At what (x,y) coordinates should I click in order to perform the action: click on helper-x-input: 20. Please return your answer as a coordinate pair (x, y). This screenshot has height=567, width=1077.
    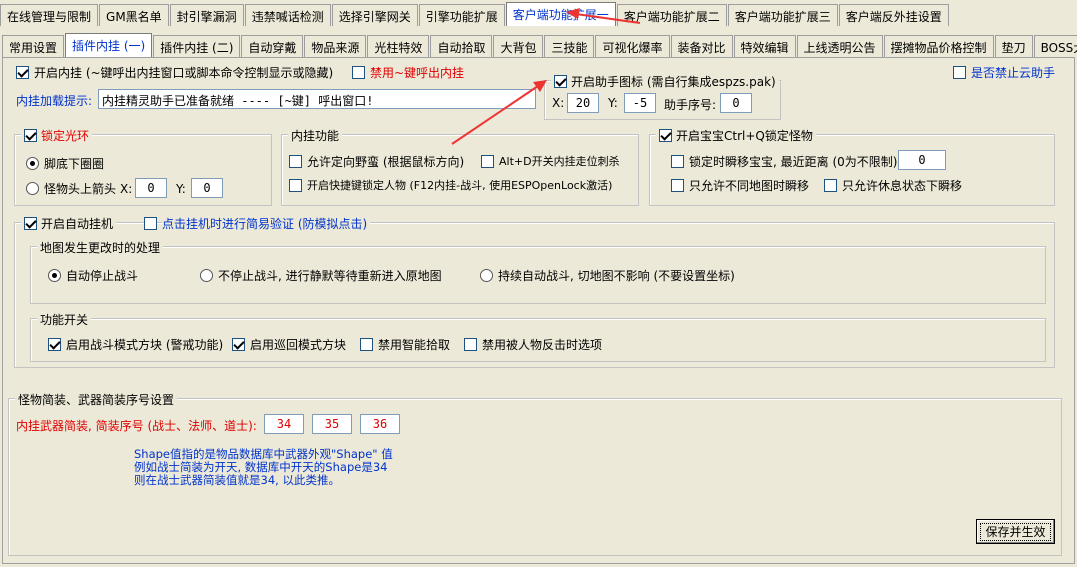
    Looking at the image, I should click on (583, 103).